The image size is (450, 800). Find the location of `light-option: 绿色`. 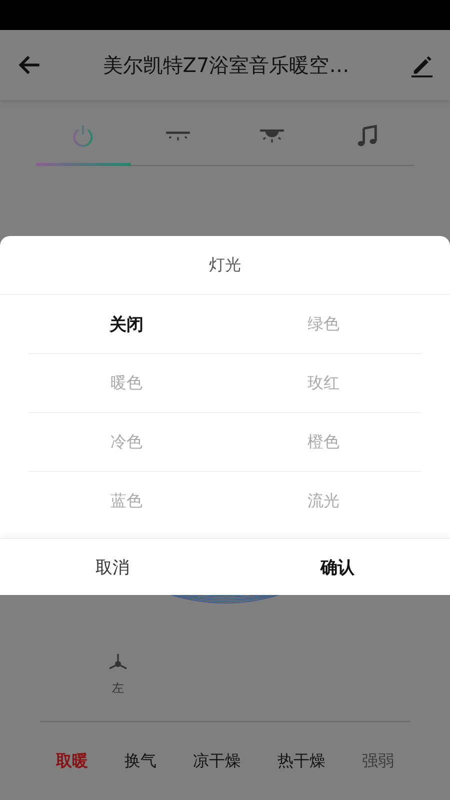

light-option: 绿色 is located at coordinates (323, 324).